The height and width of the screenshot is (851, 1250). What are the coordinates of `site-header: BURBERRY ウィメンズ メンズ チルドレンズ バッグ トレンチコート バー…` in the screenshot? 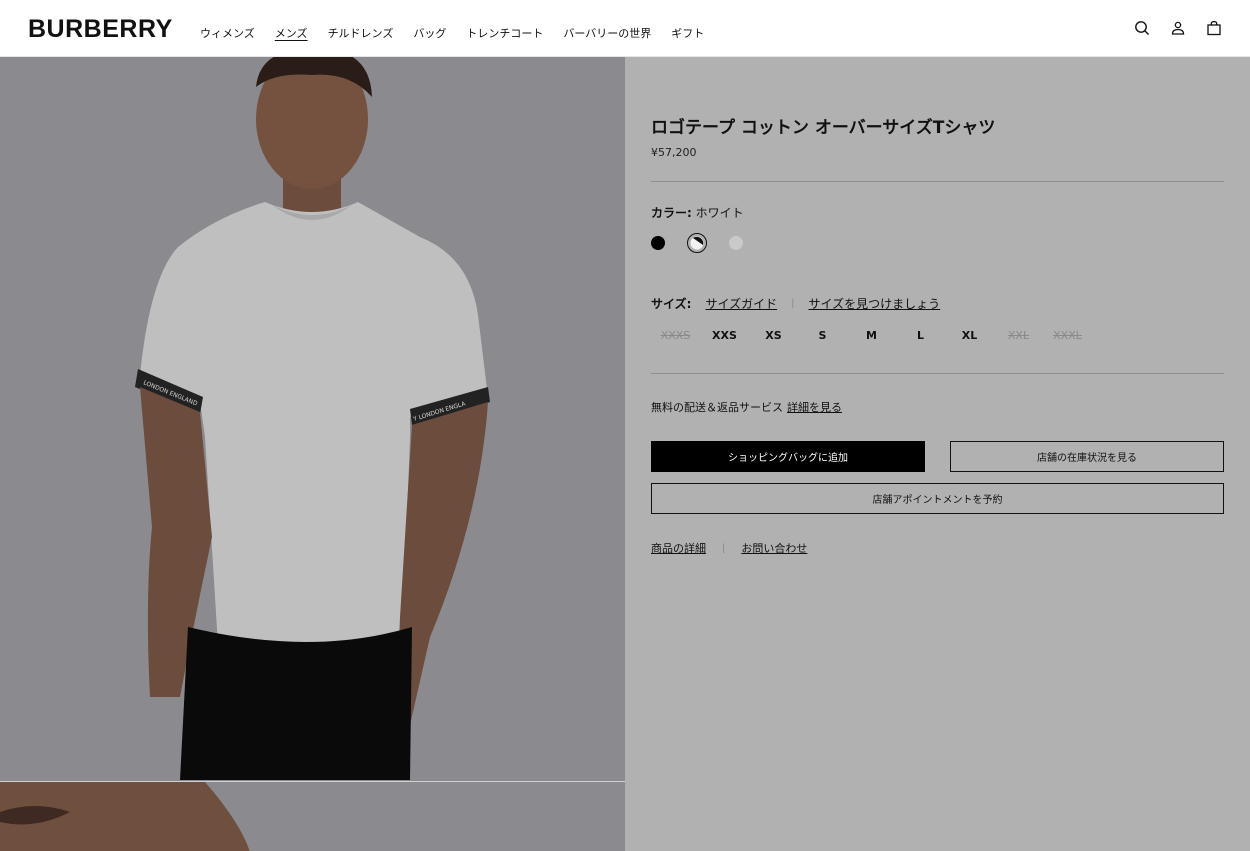 It's located at (625, 28).